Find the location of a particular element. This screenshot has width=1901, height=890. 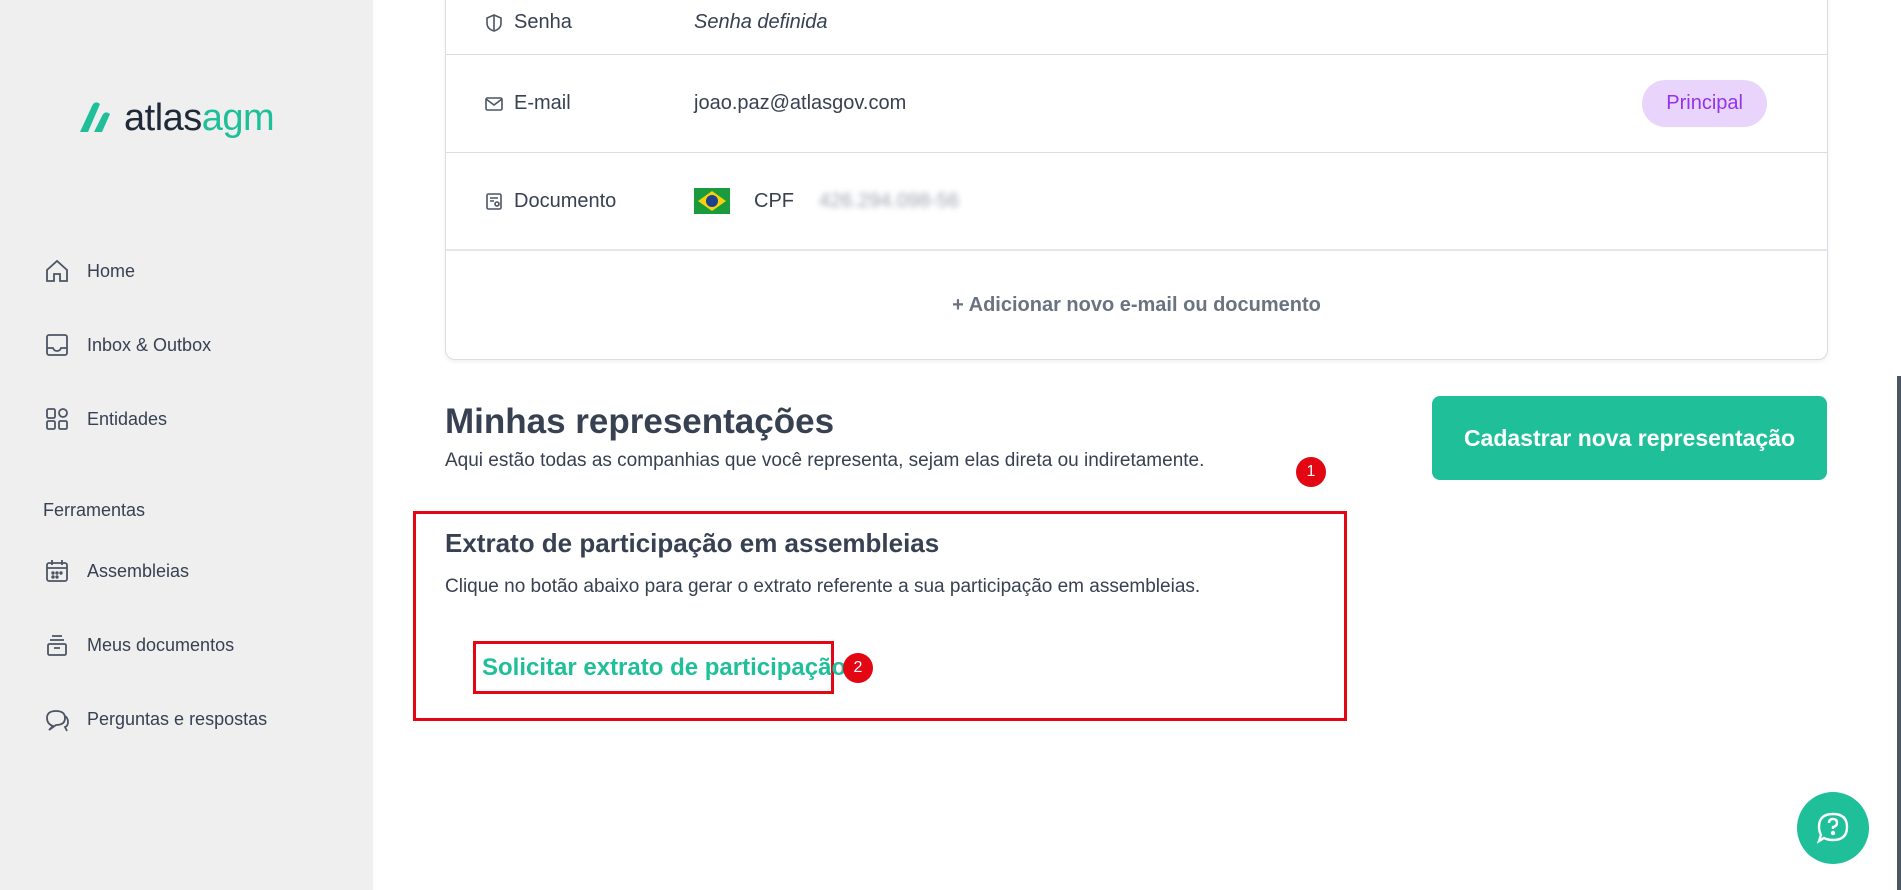

add-email-or-document-link: + Adicionar novo e-mail ou documento is located at coordinates (1136, 305).